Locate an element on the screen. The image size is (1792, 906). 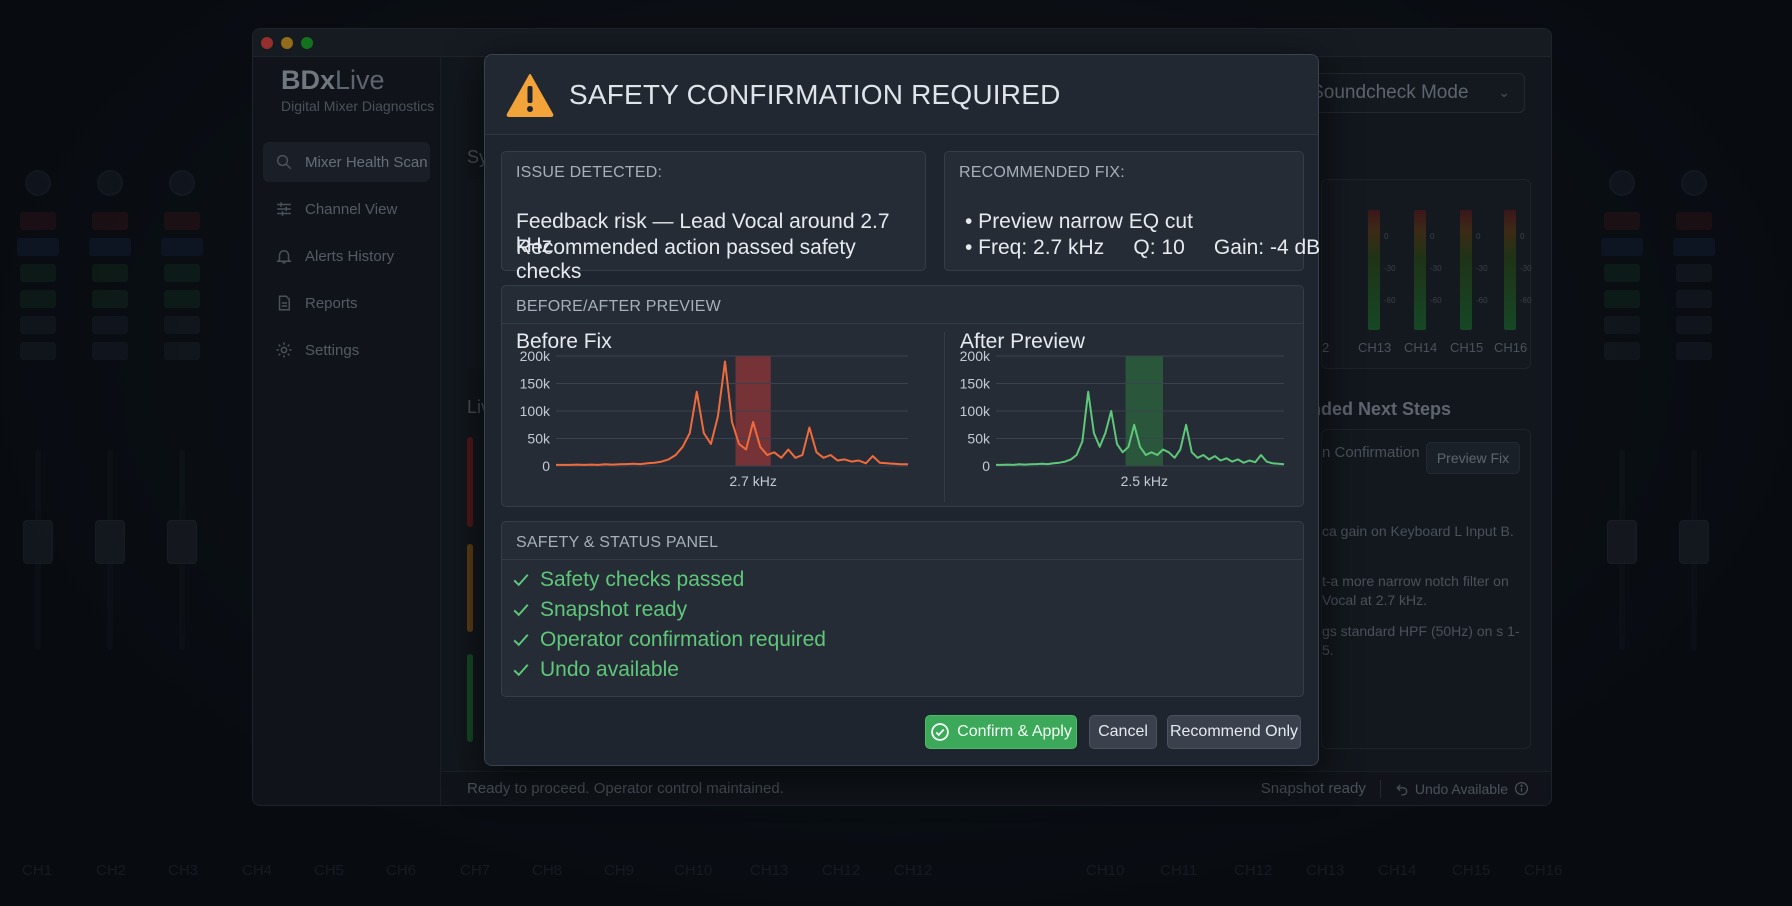
safety-item: Operator confirmation required is located at coordinates (669, 640).